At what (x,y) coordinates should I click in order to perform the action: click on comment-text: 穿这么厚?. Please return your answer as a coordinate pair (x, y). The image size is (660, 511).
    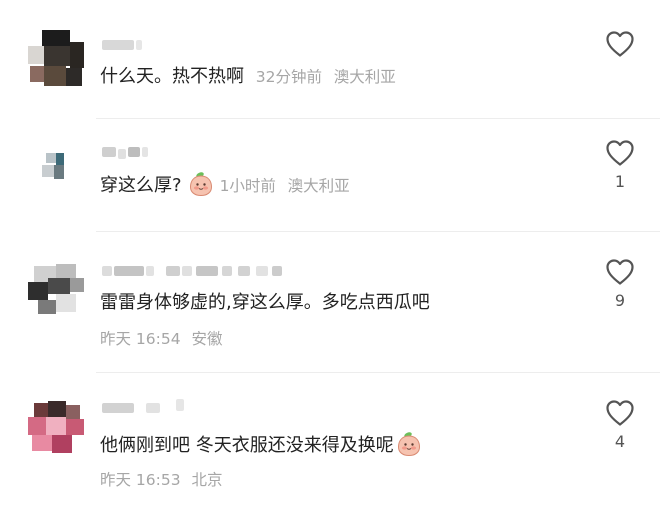
    Looking at the image, I should click on (141, 185).